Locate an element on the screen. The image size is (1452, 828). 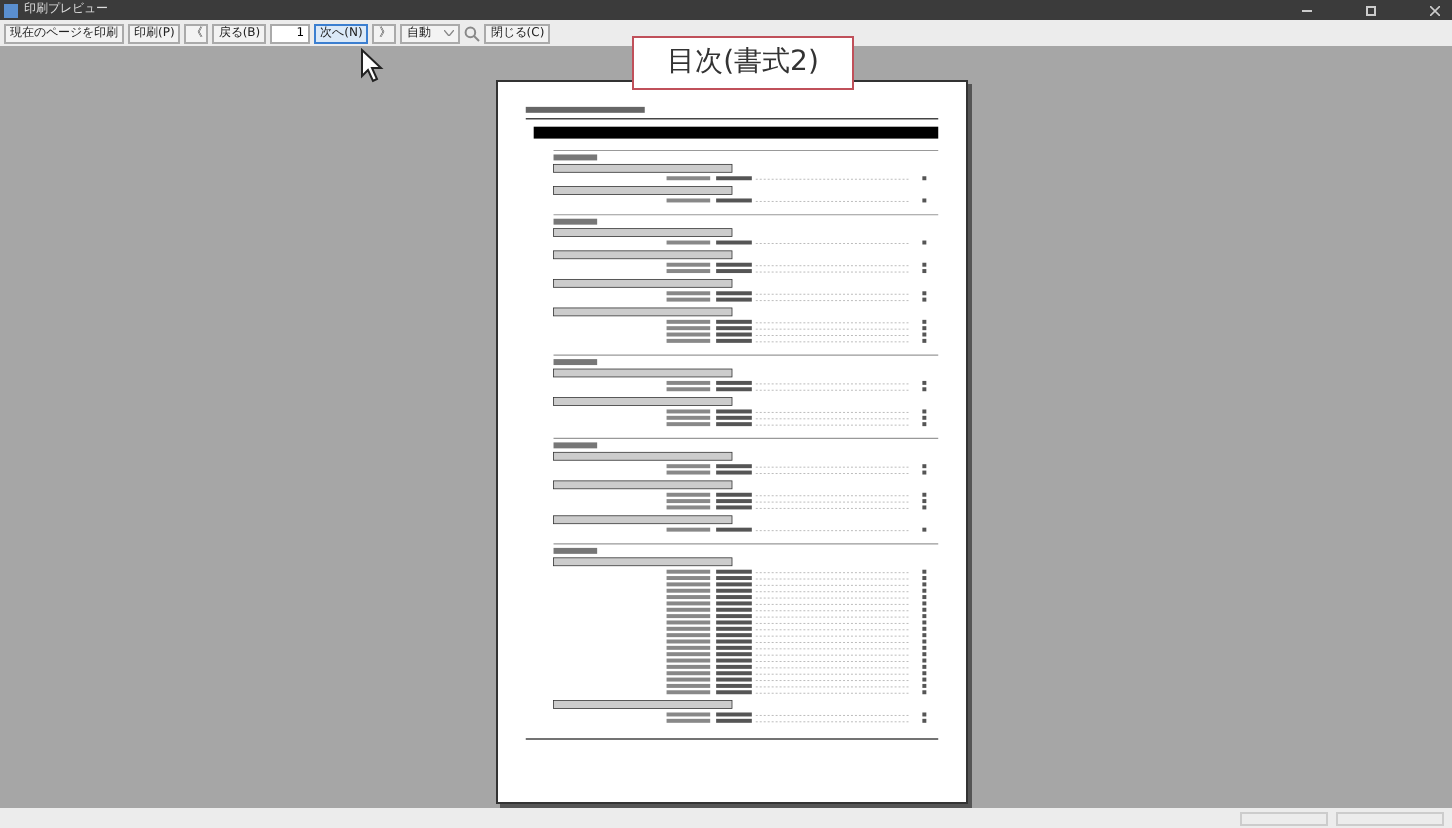
close-icon is located at coordinates (1435, 10).